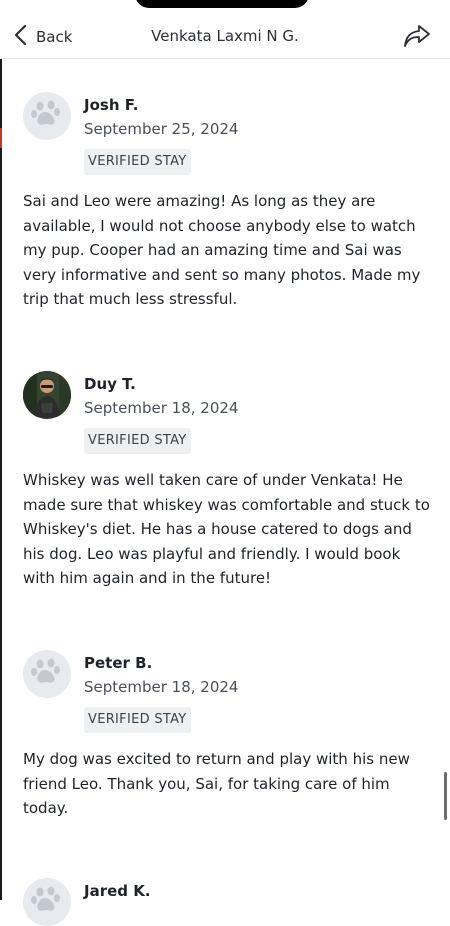 This screenshot has width=450, height=926. I want to click on reviewer-name: Josh F., so click(111, 105).